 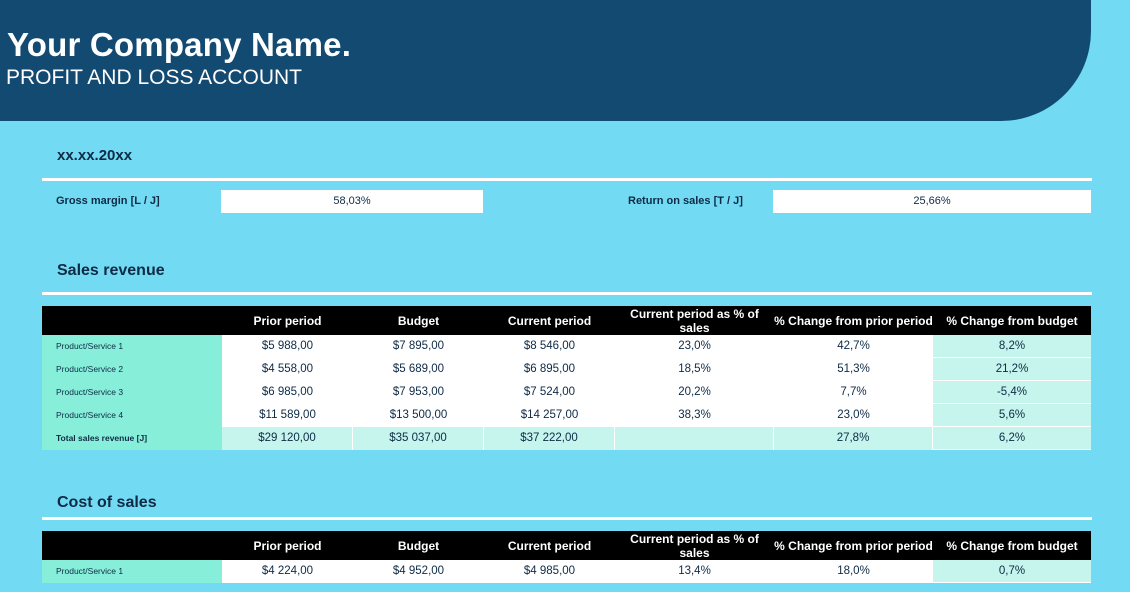 What do you see at coordinates (1012, 415) in the screenshot?
I see `table-cell: 5,6%` at bounding box center [1012, 415].